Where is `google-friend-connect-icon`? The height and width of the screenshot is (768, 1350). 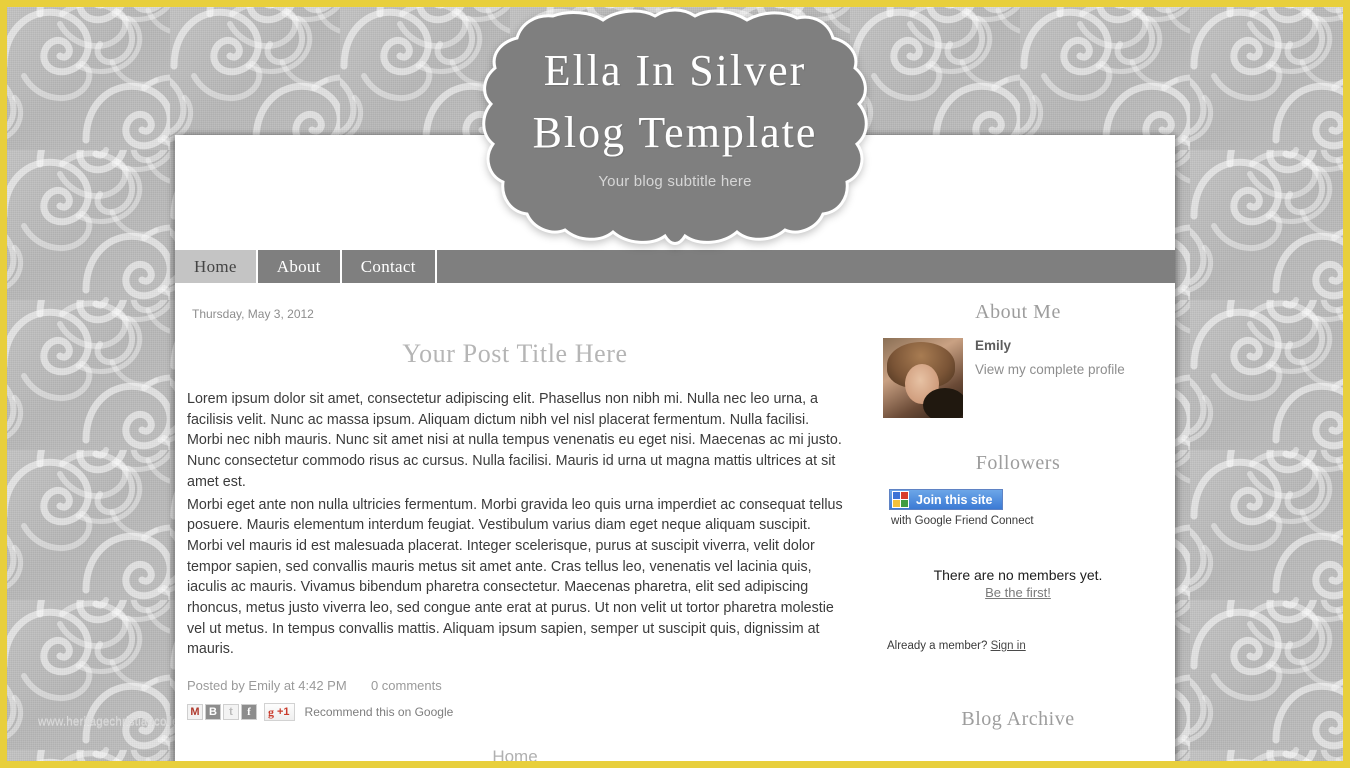 google-friend-connect-icon is located at coordinates (900, 499).